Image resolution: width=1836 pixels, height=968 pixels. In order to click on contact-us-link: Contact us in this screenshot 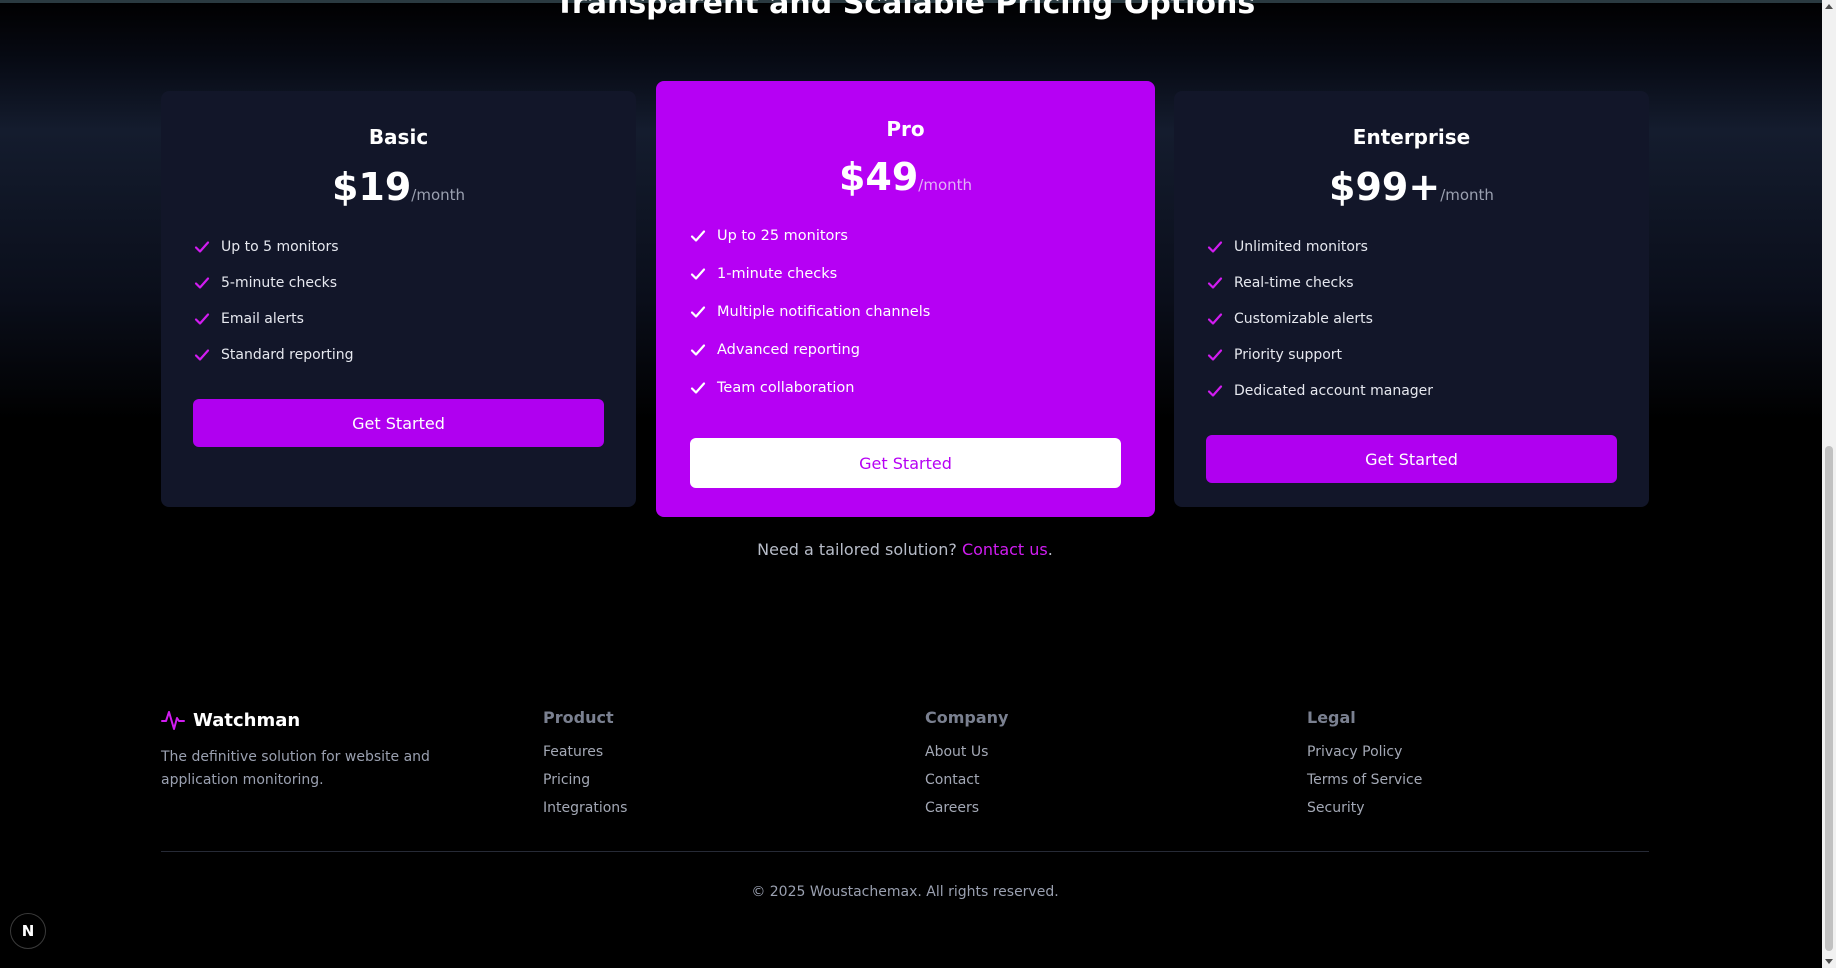, I will do `click(1005, 549)`.